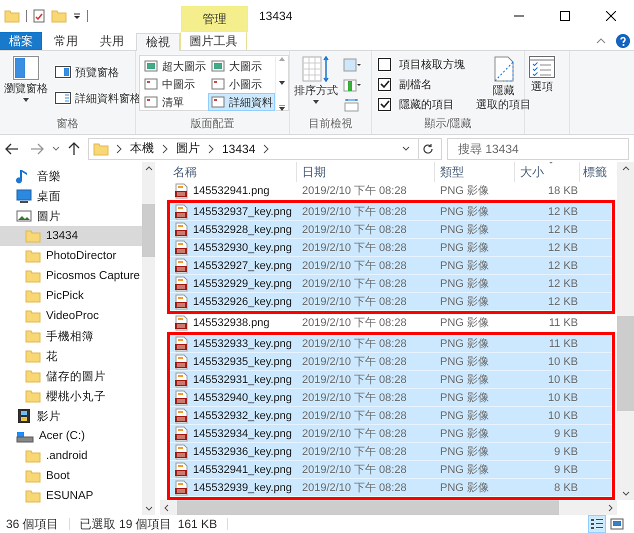 The height and width of the screenshot is (533, 634). Describe the element at coordinates (71, 196) in the screenshot. I see `nav-item: 桌面` at that location.